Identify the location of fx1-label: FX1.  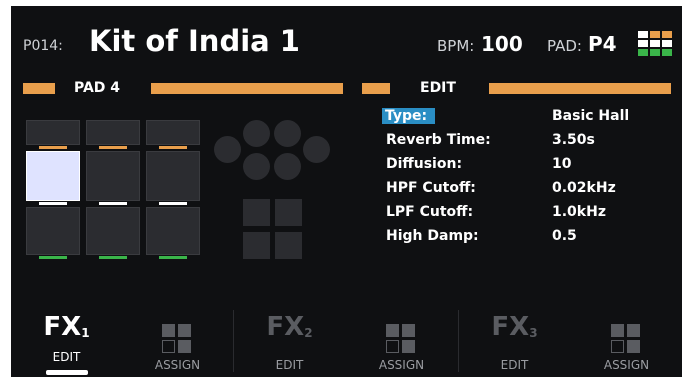
(66, 327).